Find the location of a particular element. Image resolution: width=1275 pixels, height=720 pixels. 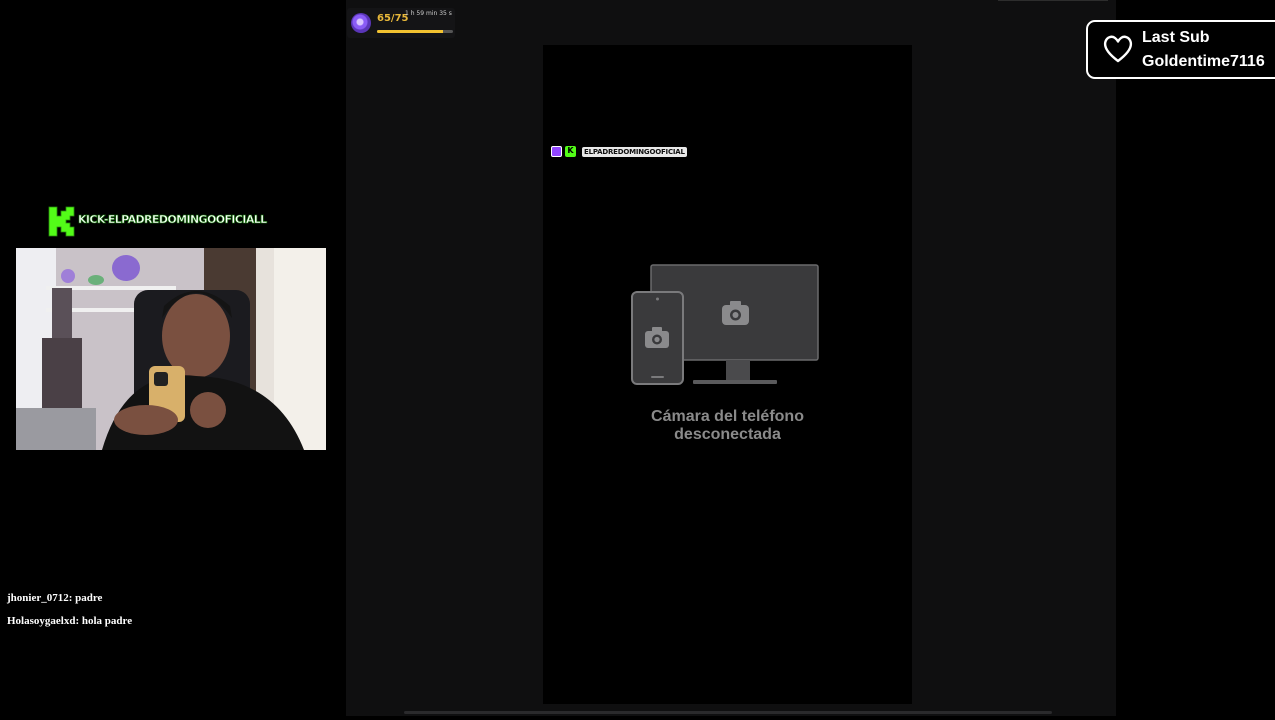

sub-goal-widget: 65/75 1 h 59 min 35 s is located at coordinates (401, 23).